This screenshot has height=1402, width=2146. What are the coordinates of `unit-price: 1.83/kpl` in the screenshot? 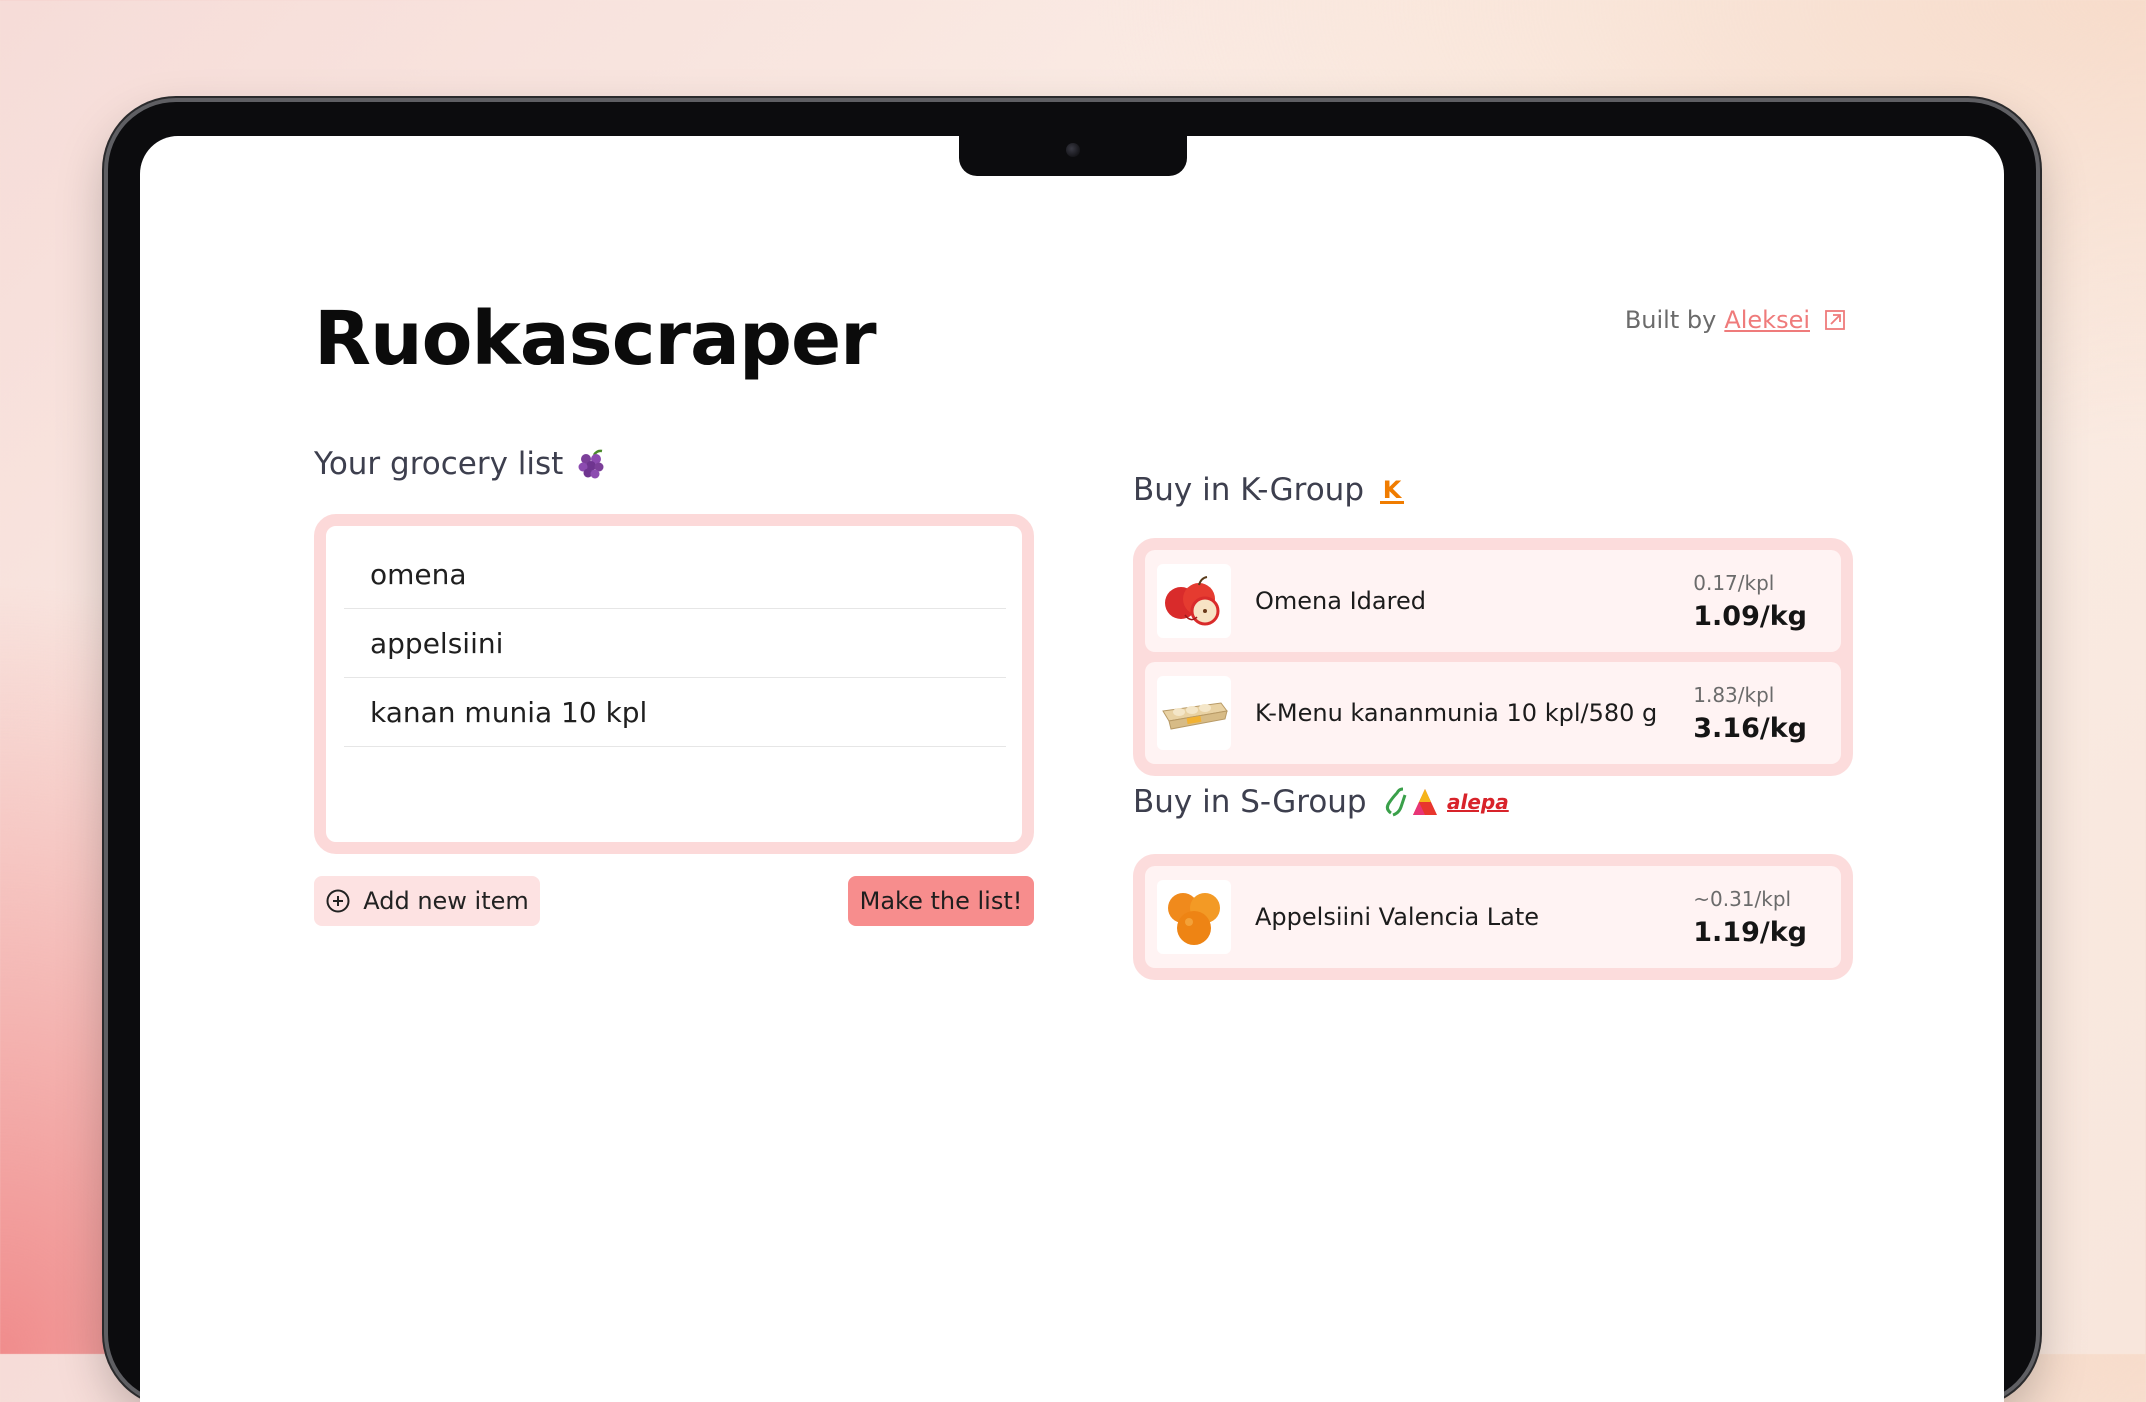 It's located at (1734, 694).